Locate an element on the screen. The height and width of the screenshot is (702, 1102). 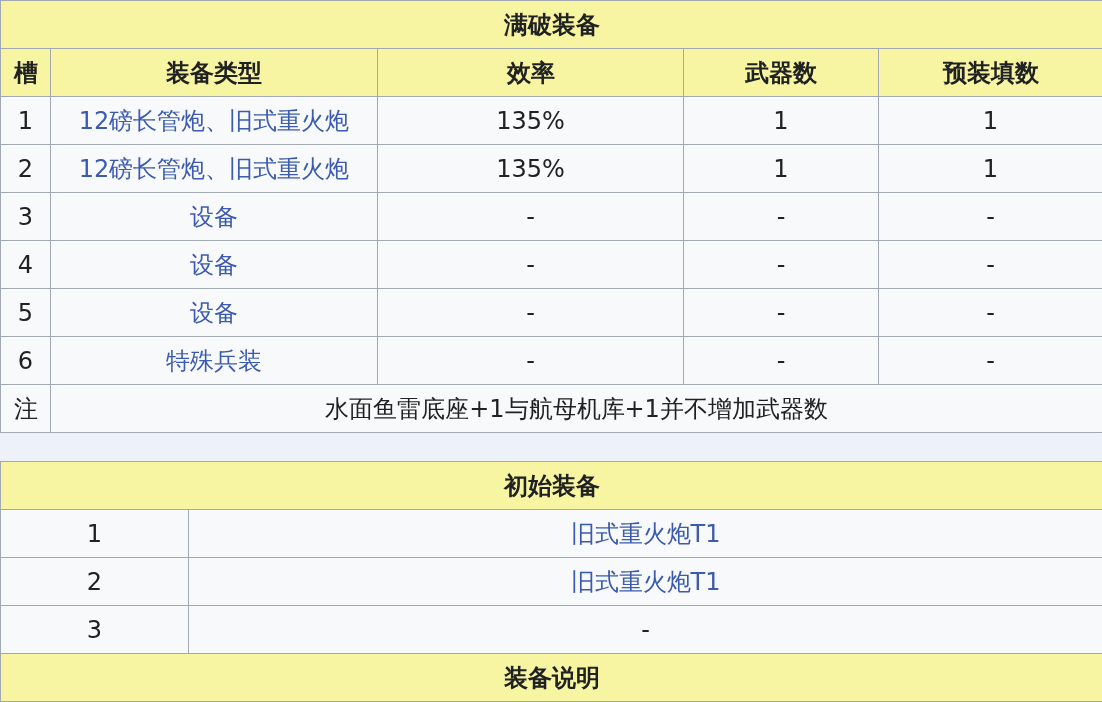
table-title: 装备说明 is located at coordinates (551, 677).